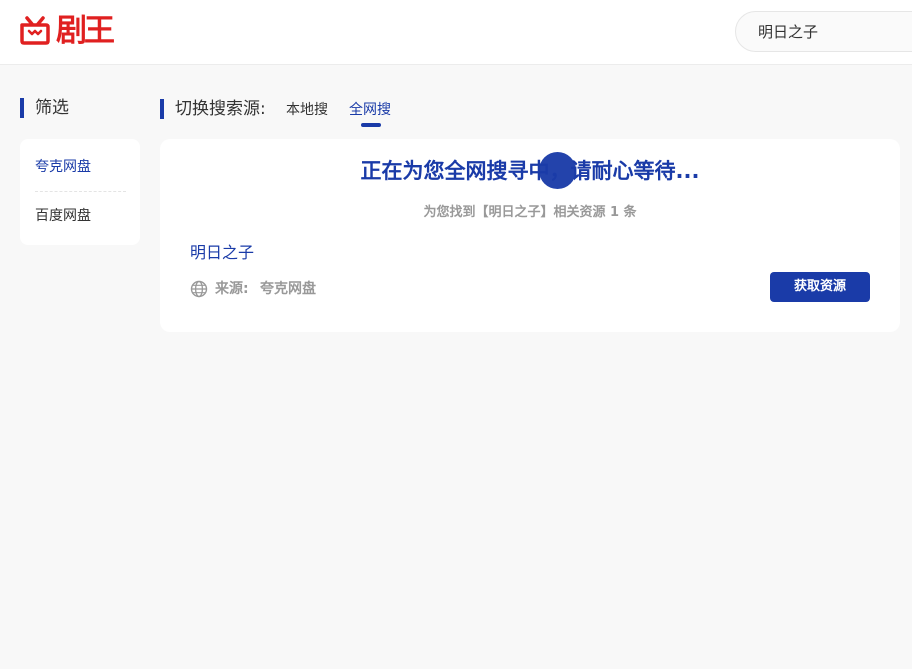  Describe the element at coordinates (307, 110) in the screenshot. I see `tab-local-search: 本地搜` at that location.